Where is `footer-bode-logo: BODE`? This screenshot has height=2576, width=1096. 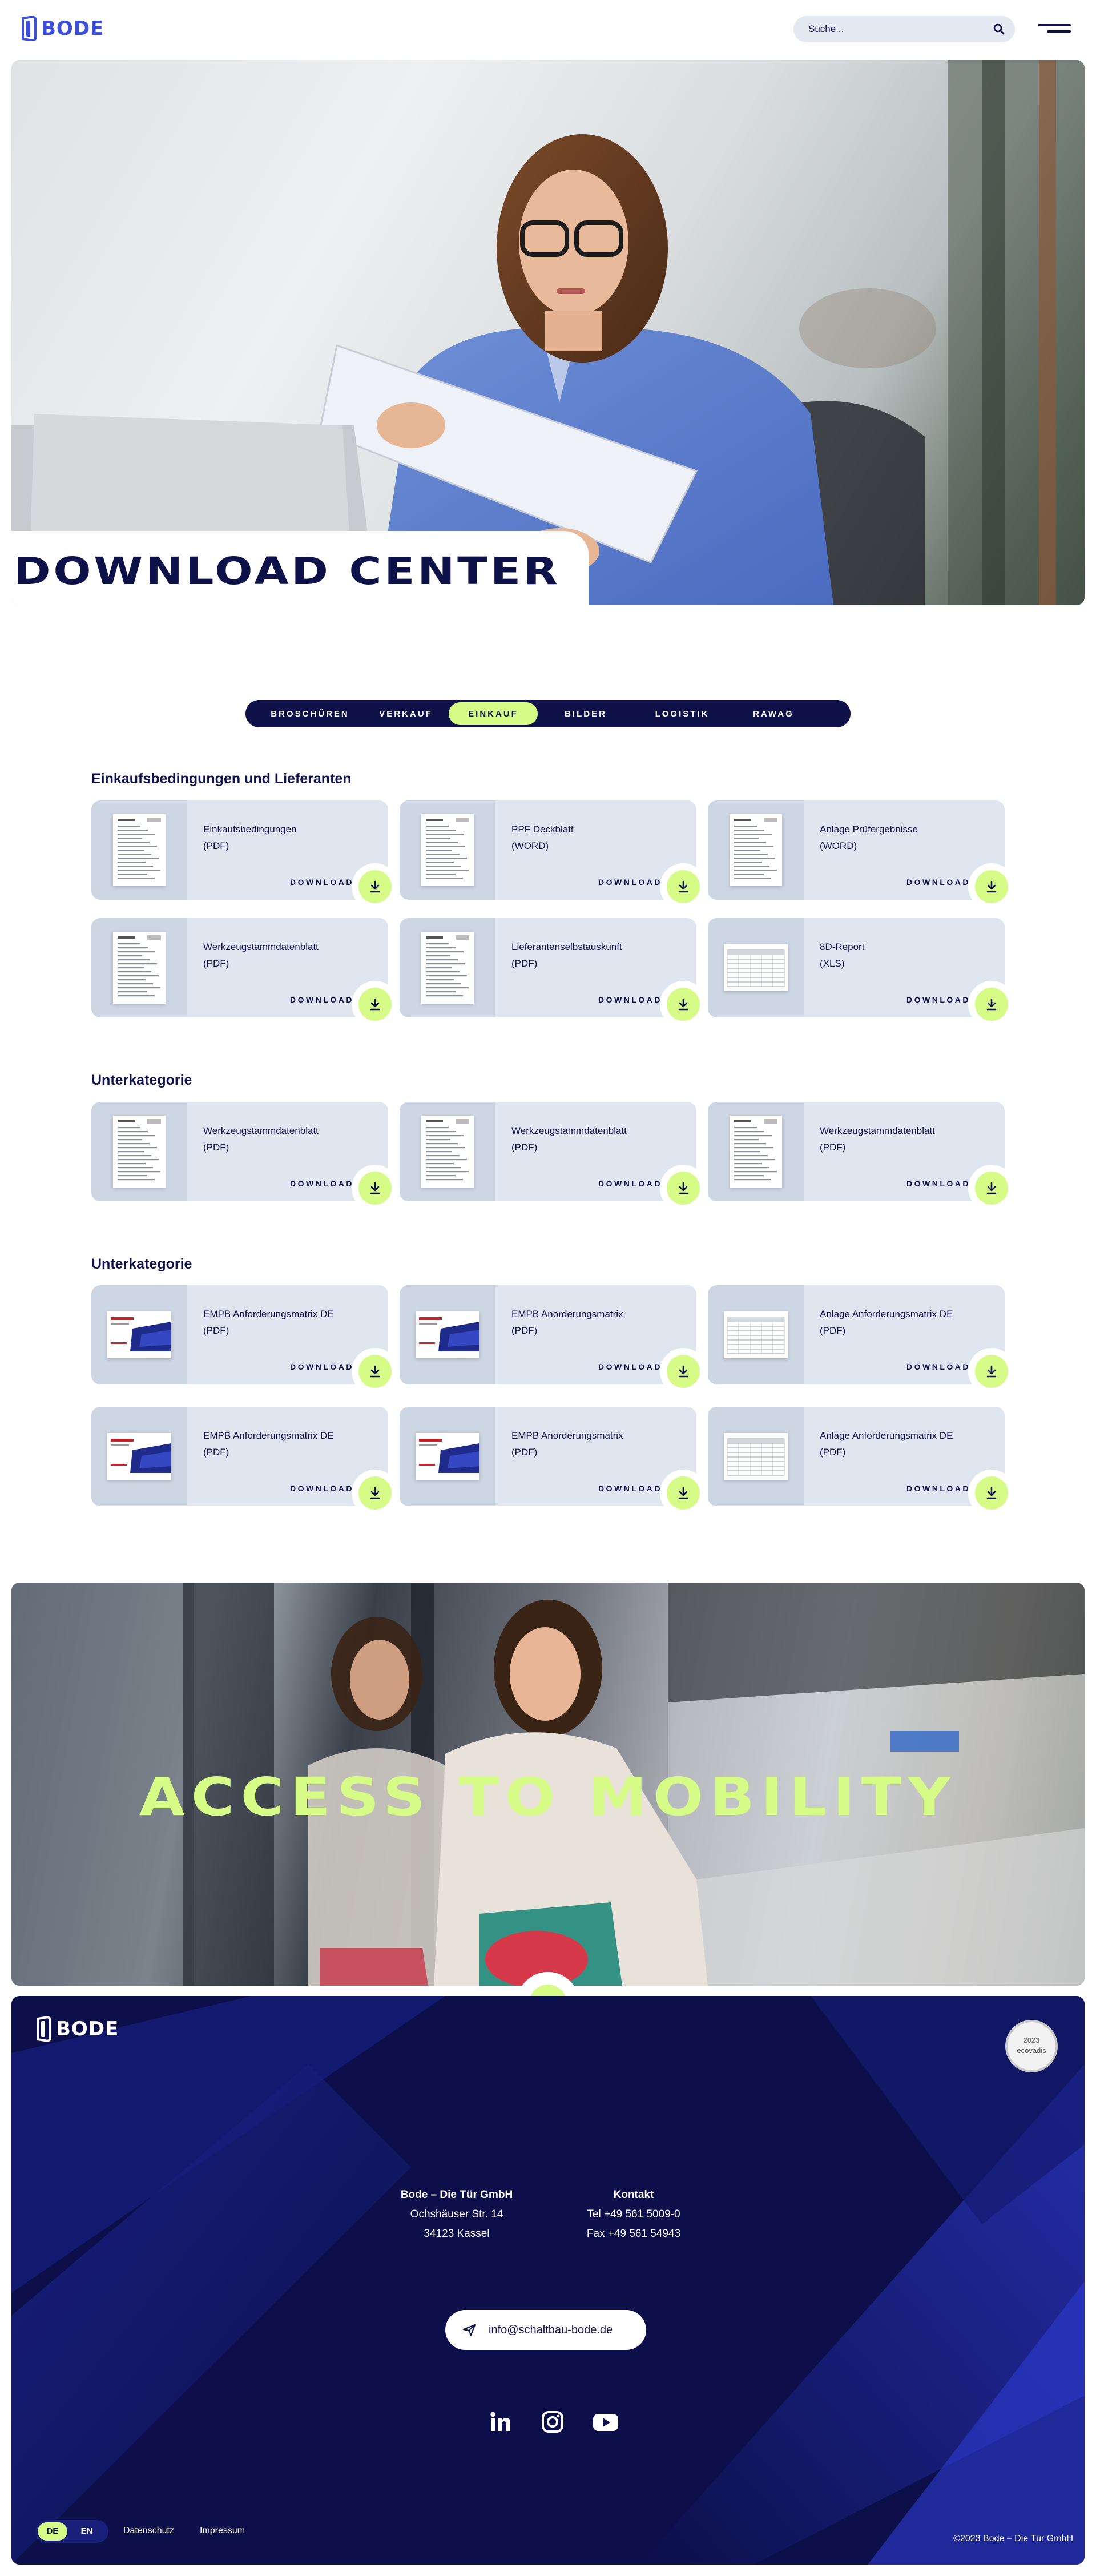 footer-bode-logo: BODE is located at coordinates (78, 2029).